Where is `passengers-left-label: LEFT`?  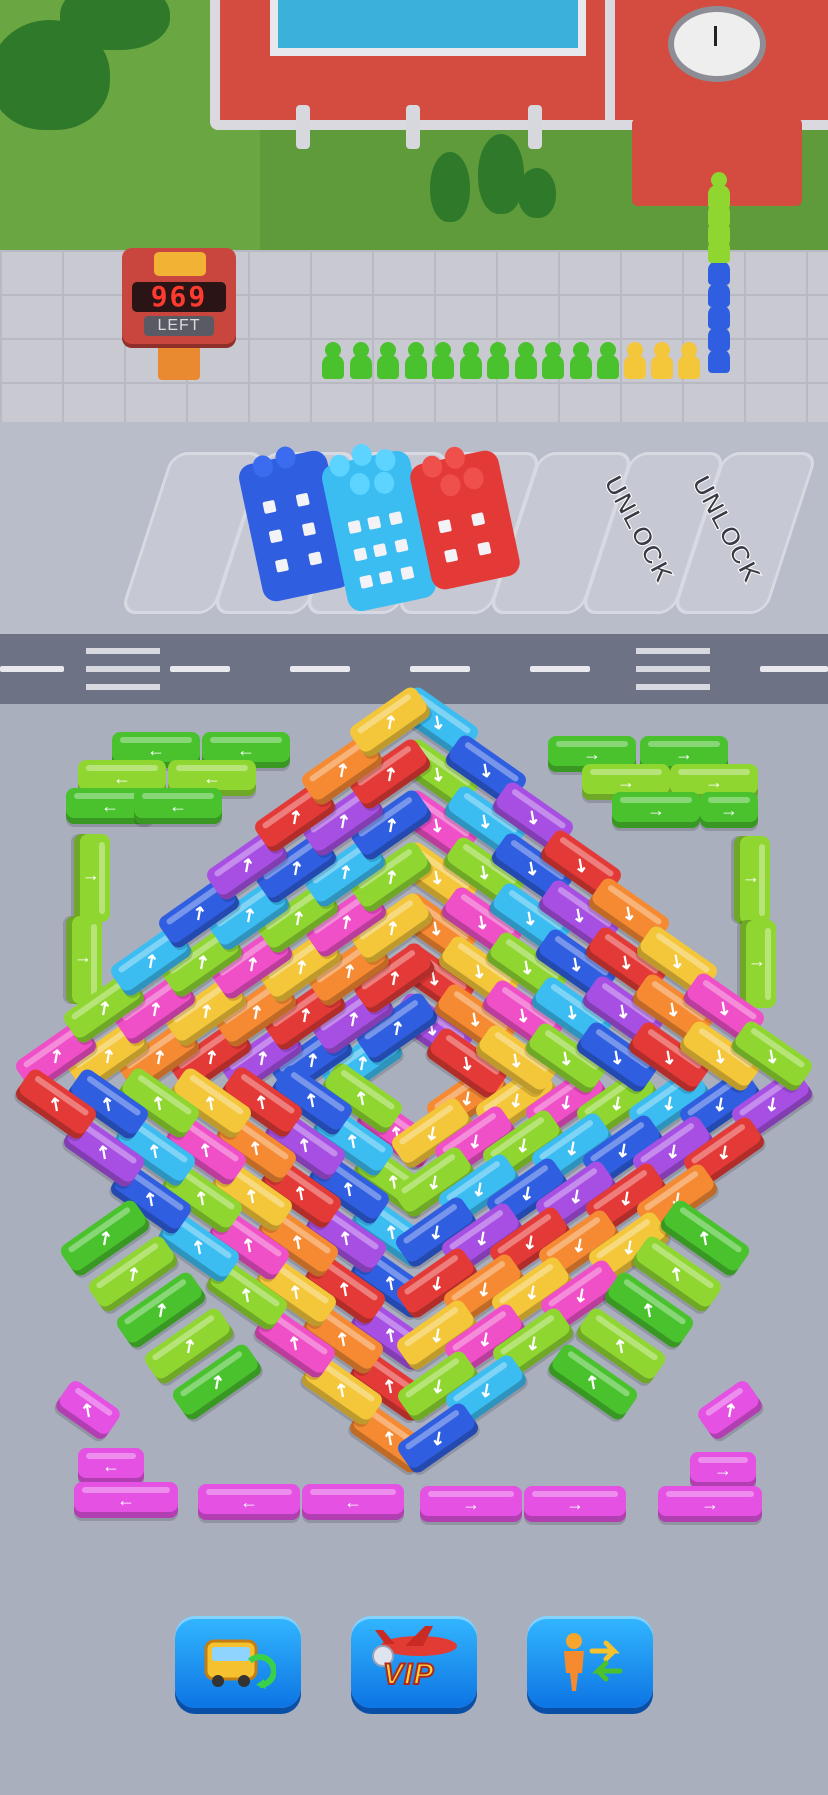 passengers-left-label: LEFT is located at coordinates (179, 326).